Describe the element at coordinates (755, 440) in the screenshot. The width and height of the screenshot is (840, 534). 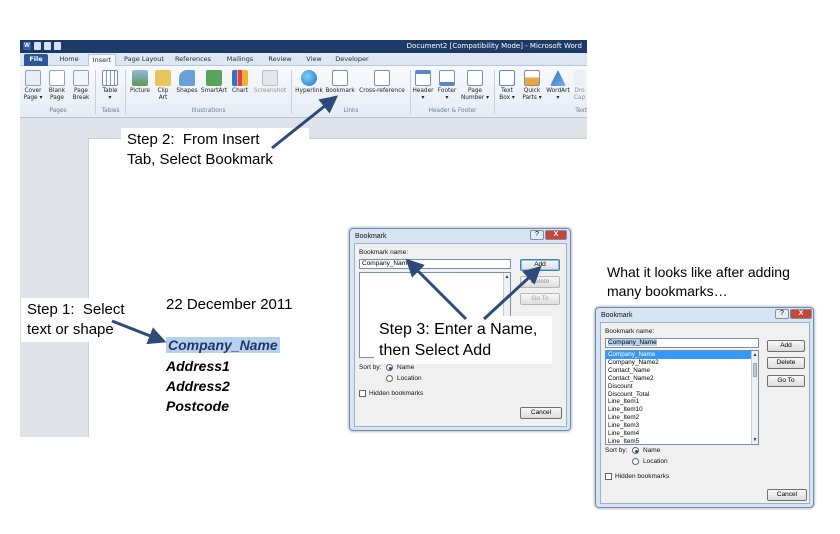
I see `scroll-down-icon: ▼` at that location.